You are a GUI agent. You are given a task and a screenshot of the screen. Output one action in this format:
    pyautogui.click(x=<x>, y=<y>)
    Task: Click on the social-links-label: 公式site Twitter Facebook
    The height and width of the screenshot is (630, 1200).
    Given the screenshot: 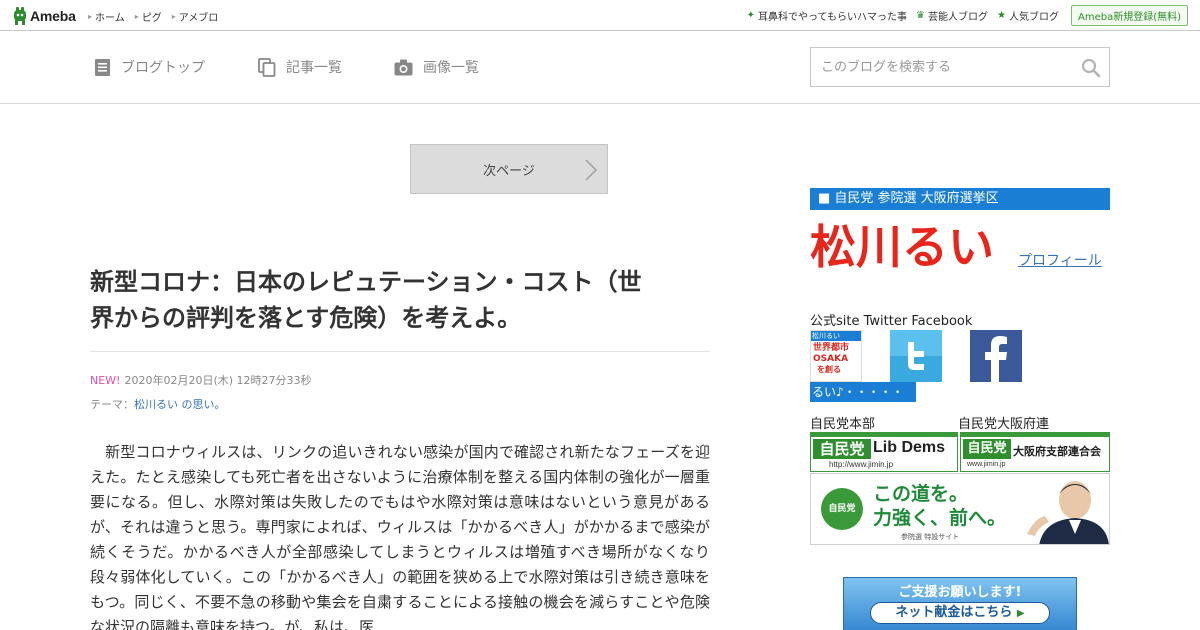 What is the action you would take?
    pyautogui.click(x=891, y=321)
    